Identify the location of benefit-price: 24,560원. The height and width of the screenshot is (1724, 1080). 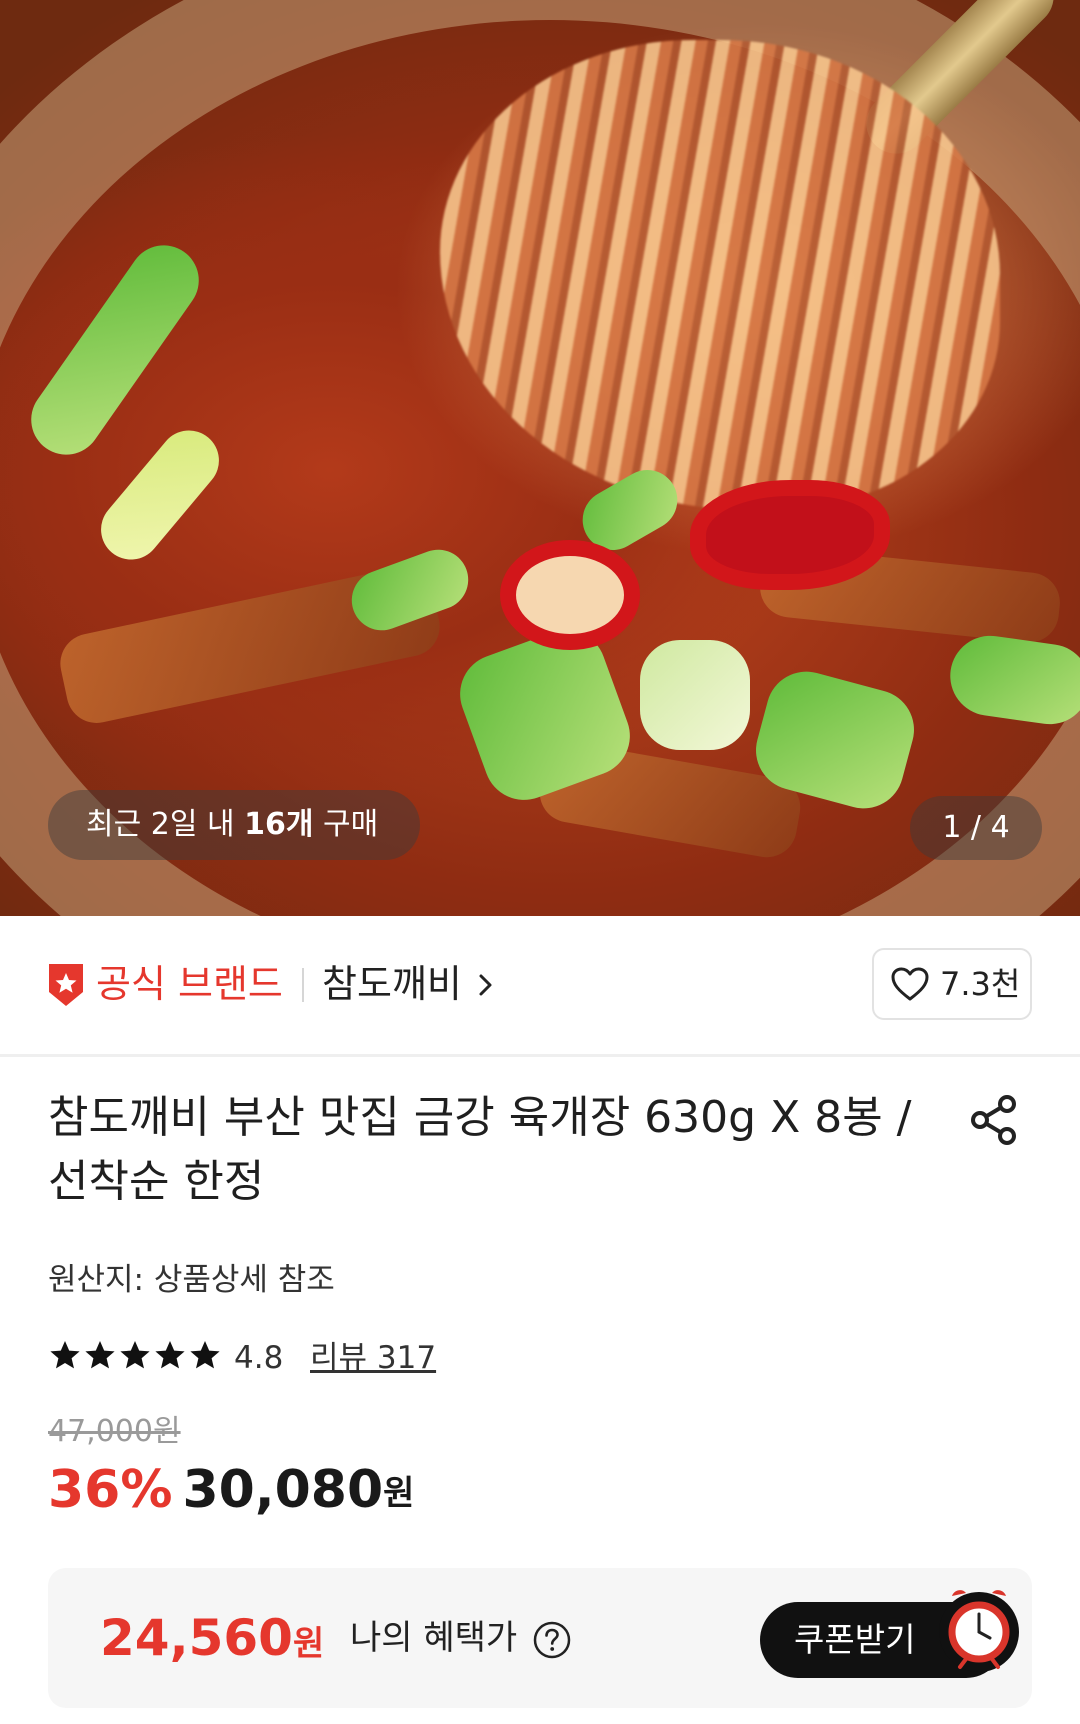
(212, 1644).